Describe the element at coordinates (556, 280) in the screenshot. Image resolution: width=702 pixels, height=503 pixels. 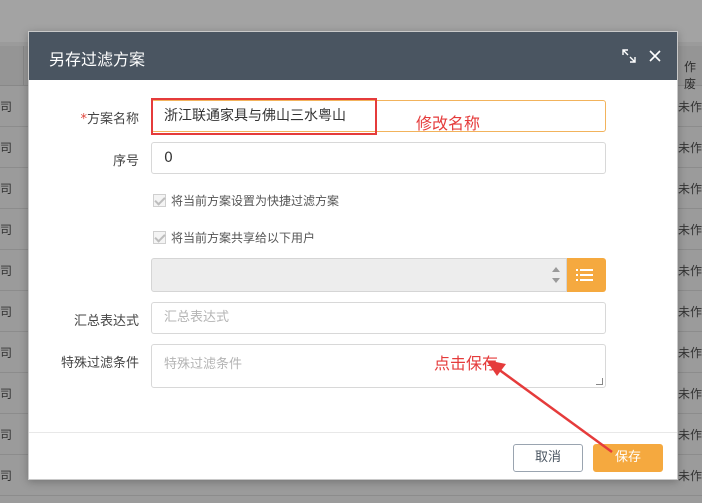
I see `spin-down-icon` at that location.